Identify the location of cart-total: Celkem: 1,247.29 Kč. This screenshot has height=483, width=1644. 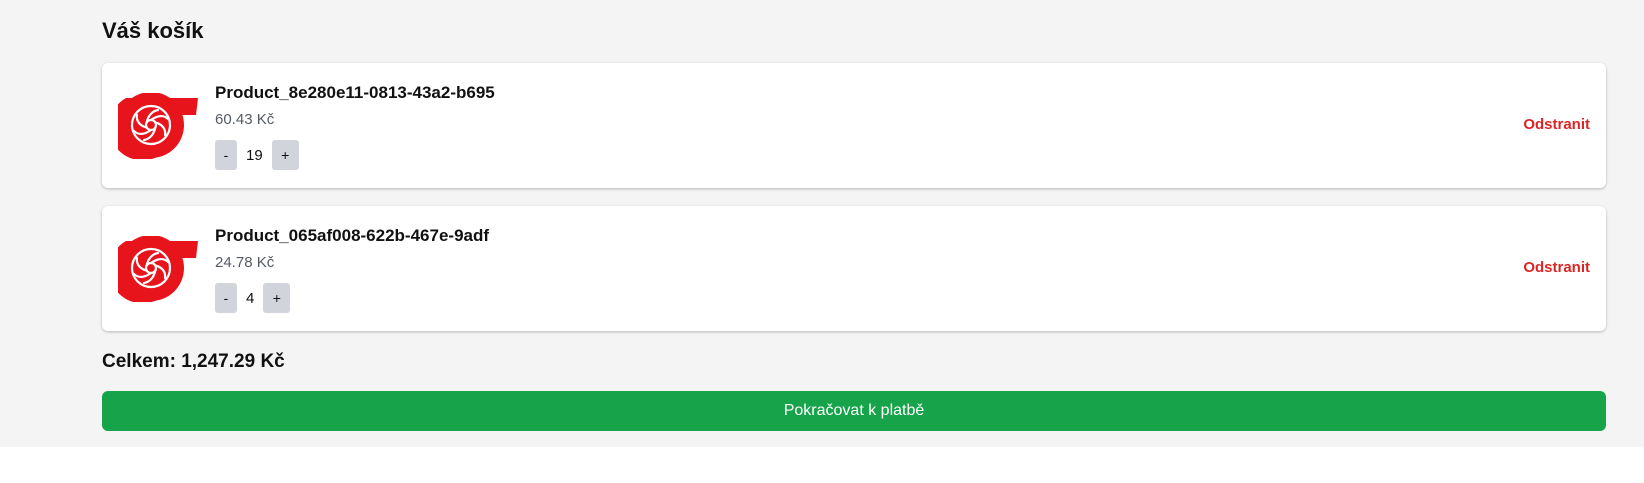
(193, 361).